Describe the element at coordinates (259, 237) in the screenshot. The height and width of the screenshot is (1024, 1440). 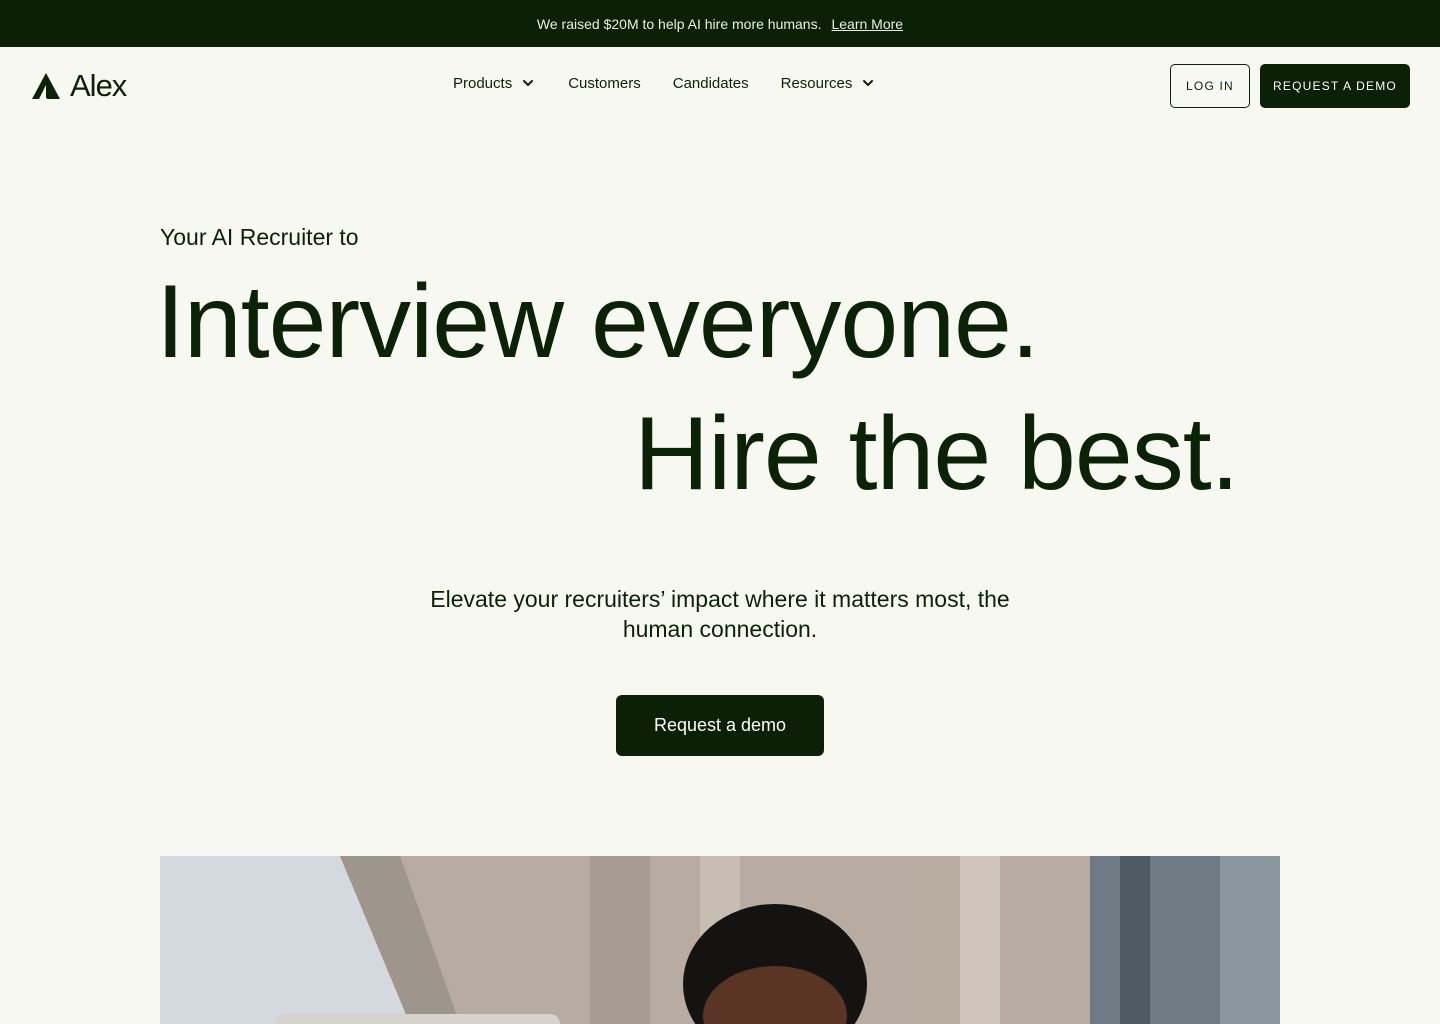
I see `hero-eyebrow: Your AI Recruiter to` at that location.